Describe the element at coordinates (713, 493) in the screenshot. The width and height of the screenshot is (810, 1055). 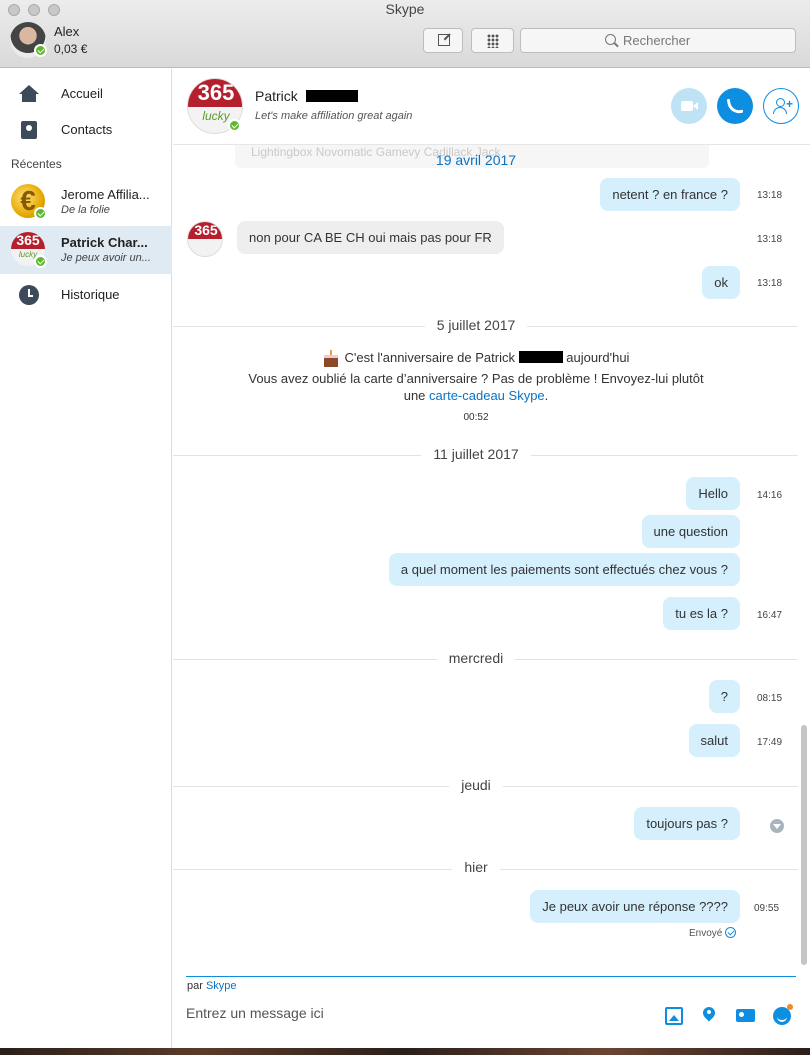
I see `message-bubble: Hello` at that location.